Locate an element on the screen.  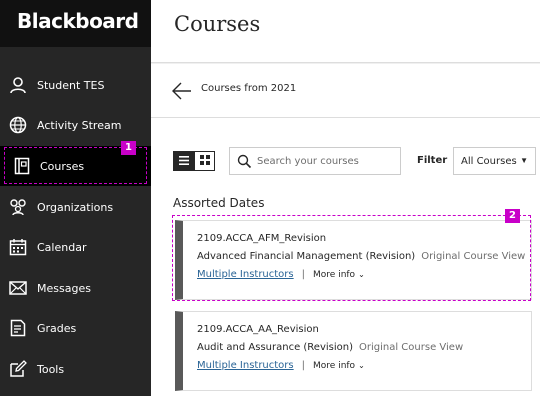
sidebar-item-messages: Messages is located at coordinates (75, 288).